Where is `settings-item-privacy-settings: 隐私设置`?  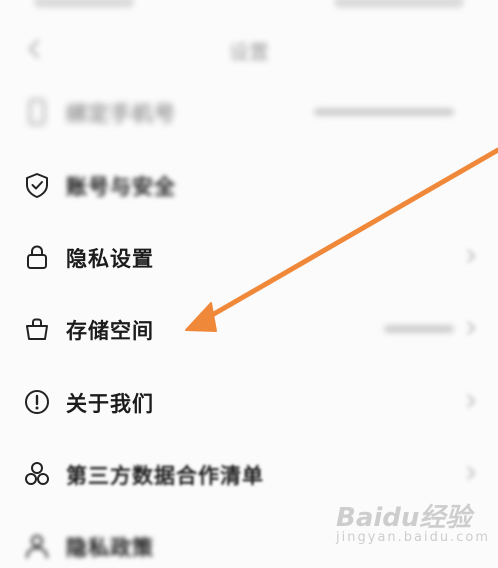 settings-item-privacy-settings: 隐私设置 is located at coordinates (249, 256).